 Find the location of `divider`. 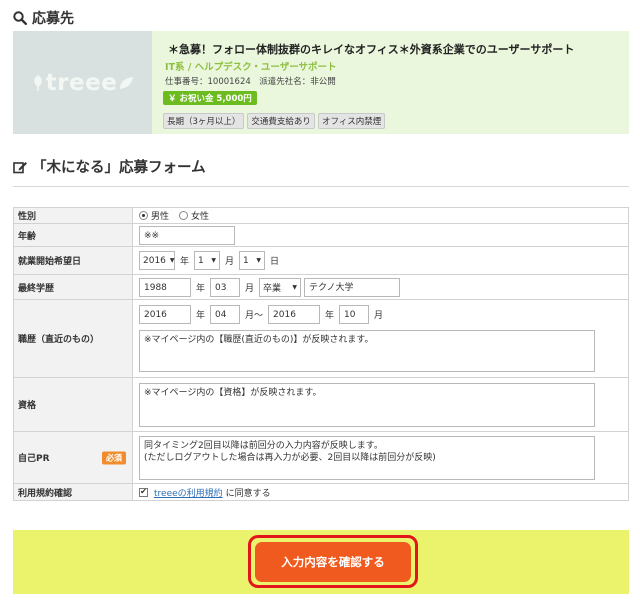

divider is located at coordinates (321, 186).